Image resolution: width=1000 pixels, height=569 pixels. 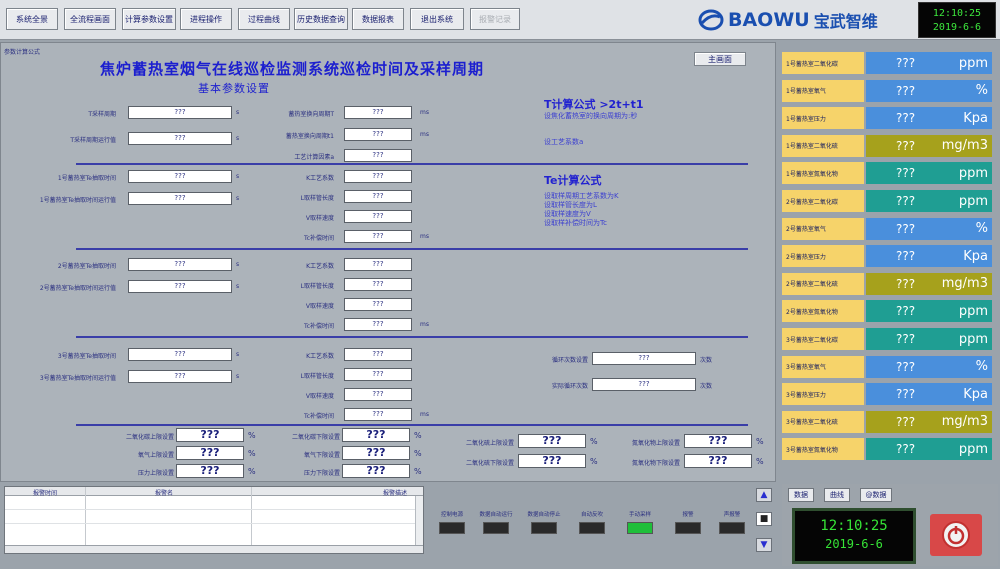 What do you see at coordinates (760, 461) in the screenshot?
I see `limit-unit: %` at bounding box center [760, 461].